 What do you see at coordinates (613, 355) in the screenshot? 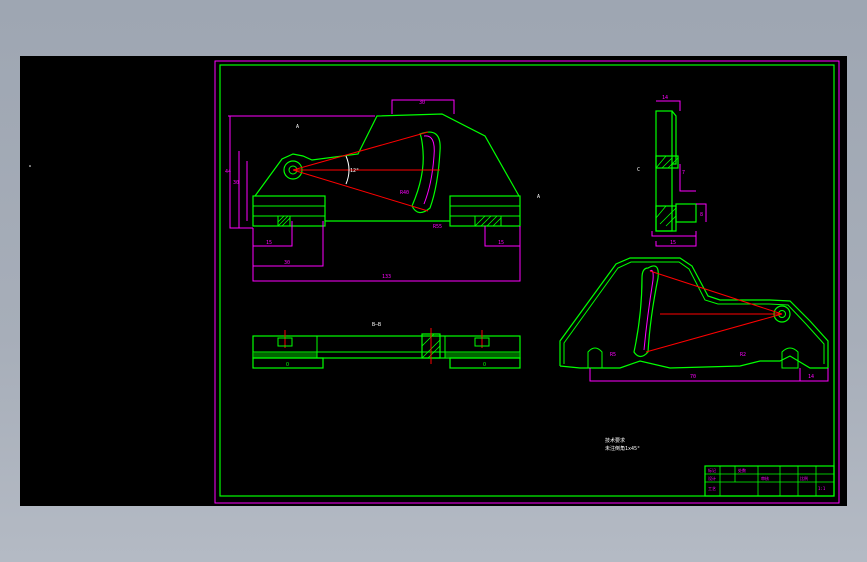
I see `iso-dim-r1: R5` at bounding box center [613, 355].